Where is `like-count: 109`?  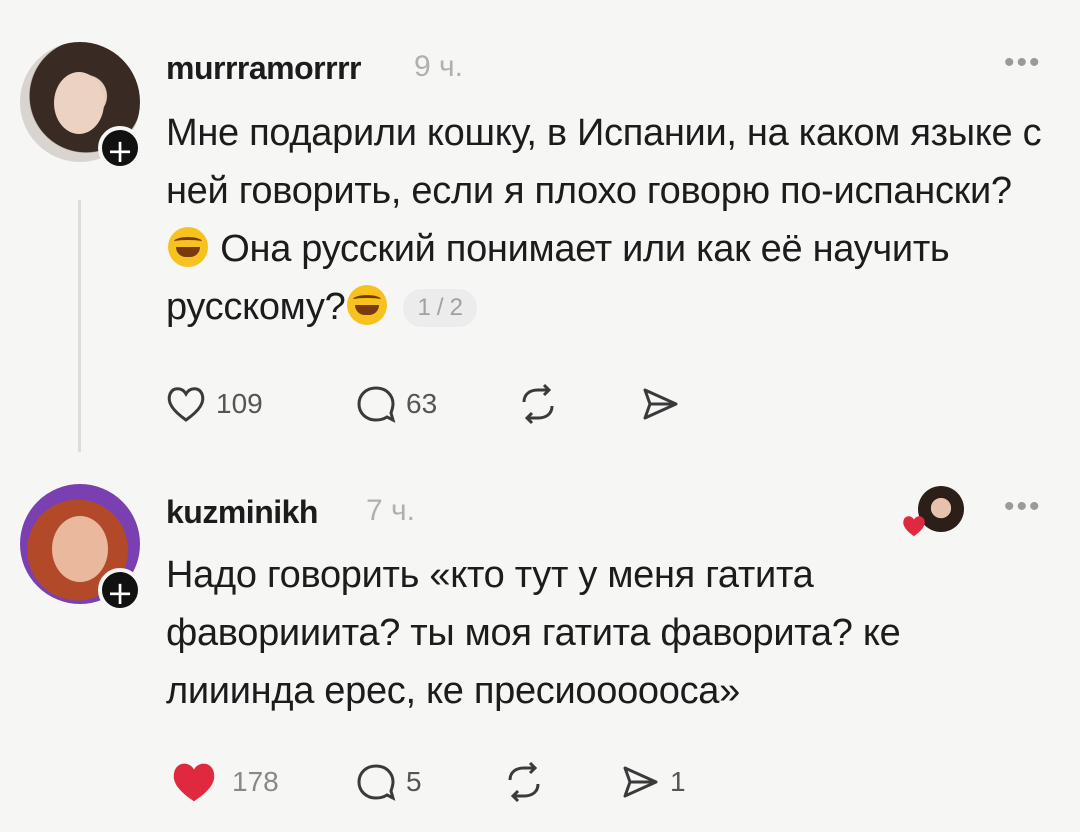
like-count: 109 is located at coordinates (239, 403).